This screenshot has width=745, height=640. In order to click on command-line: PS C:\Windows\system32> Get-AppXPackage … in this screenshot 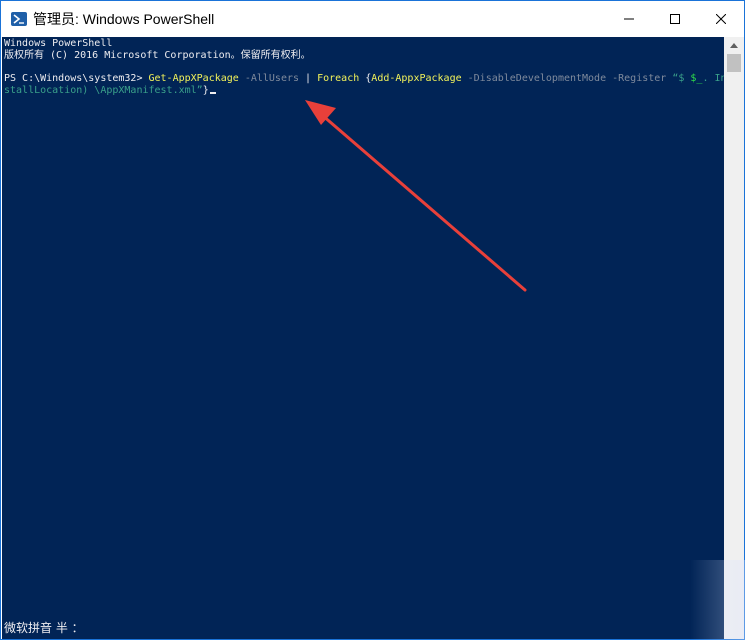, I will do `click(364, 79)`.